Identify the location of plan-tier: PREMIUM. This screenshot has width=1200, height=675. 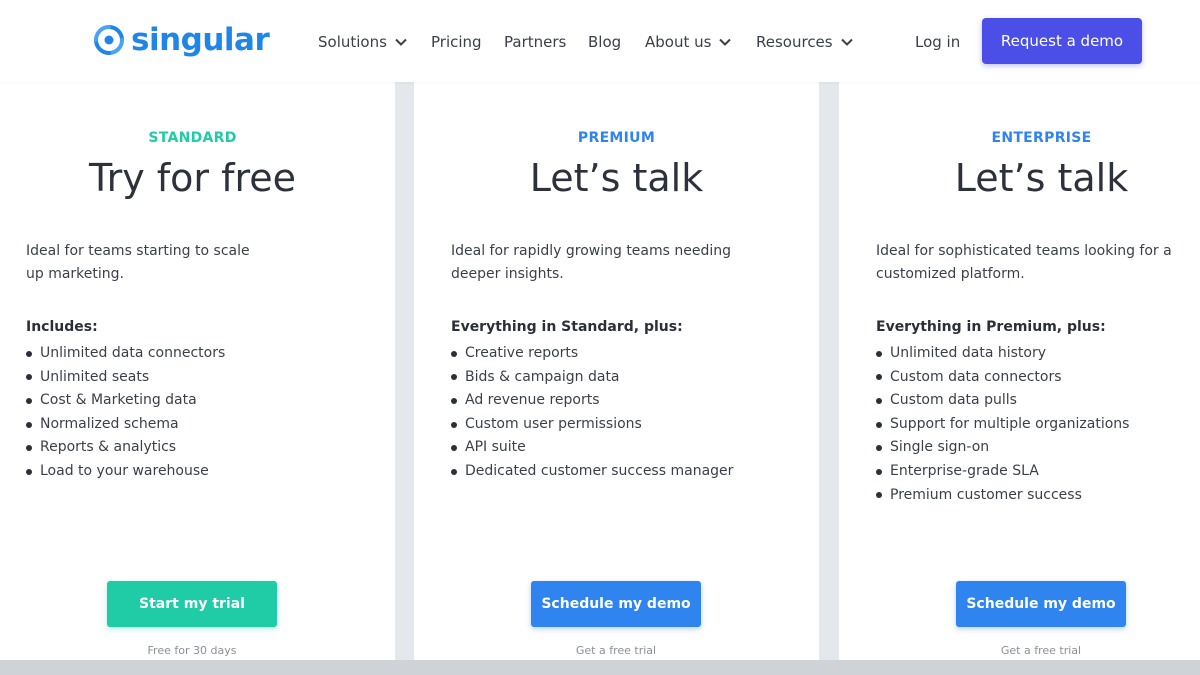
(616, 138).